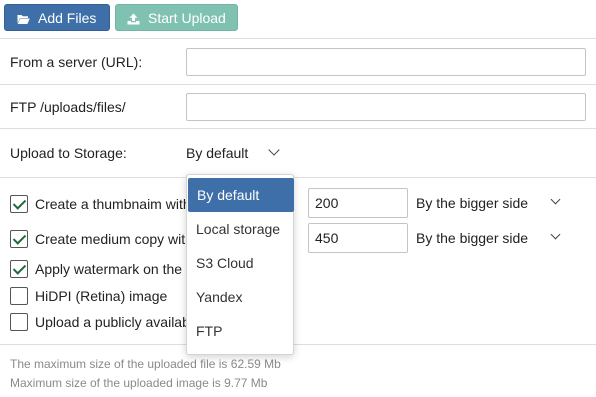  Describe the element at coordinates (19, 296) in the screenshot. I see `hidpi-checkbox` at that location.